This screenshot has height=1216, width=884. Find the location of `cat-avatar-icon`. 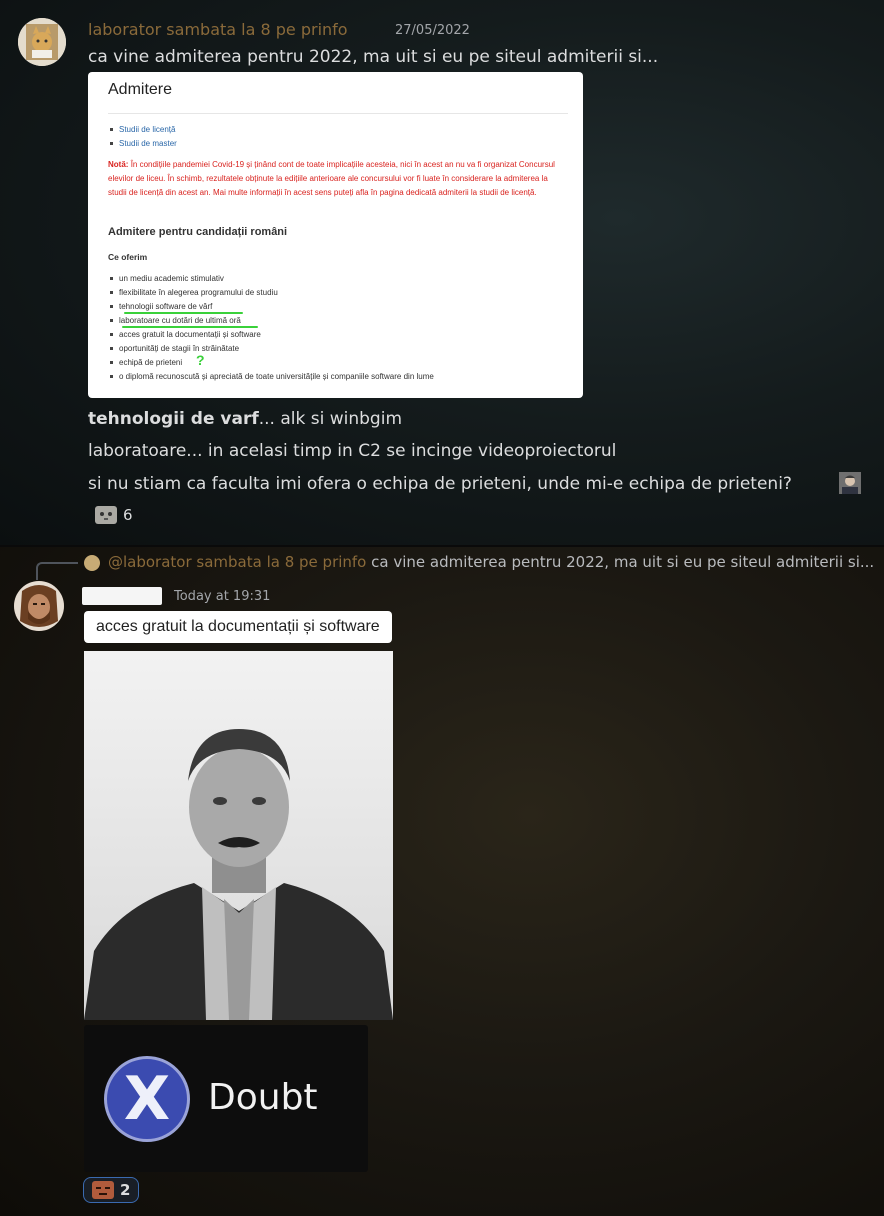

cat-avatar-icon is located at coordinates (42, 42).